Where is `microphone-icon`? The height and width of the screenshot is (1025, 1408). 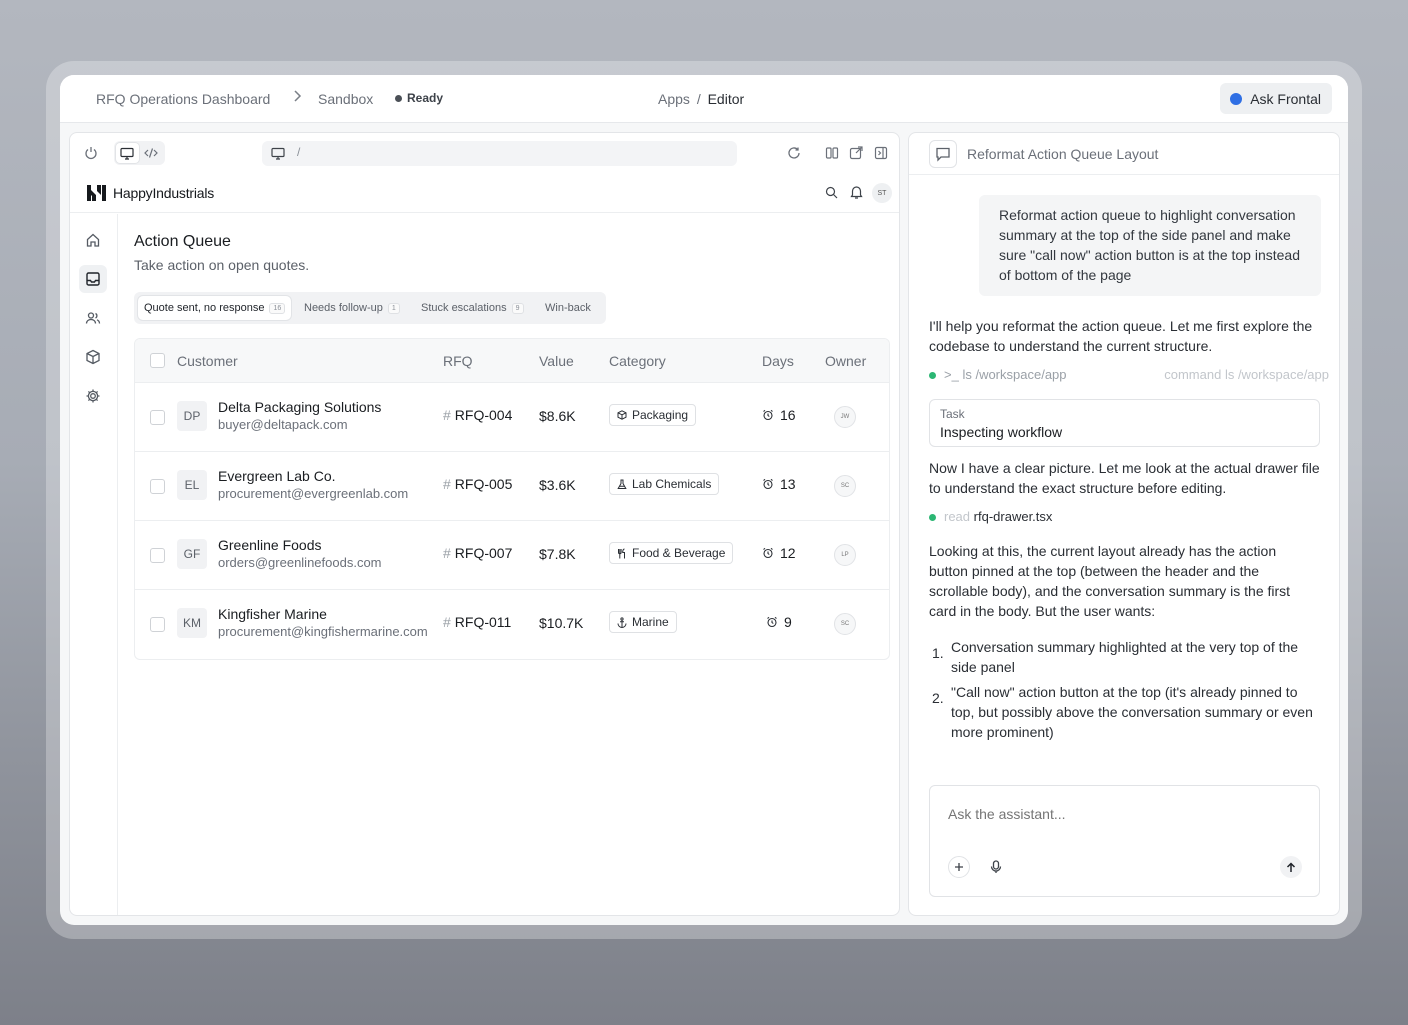
microphone-icon is located at coordinates (996, 866).